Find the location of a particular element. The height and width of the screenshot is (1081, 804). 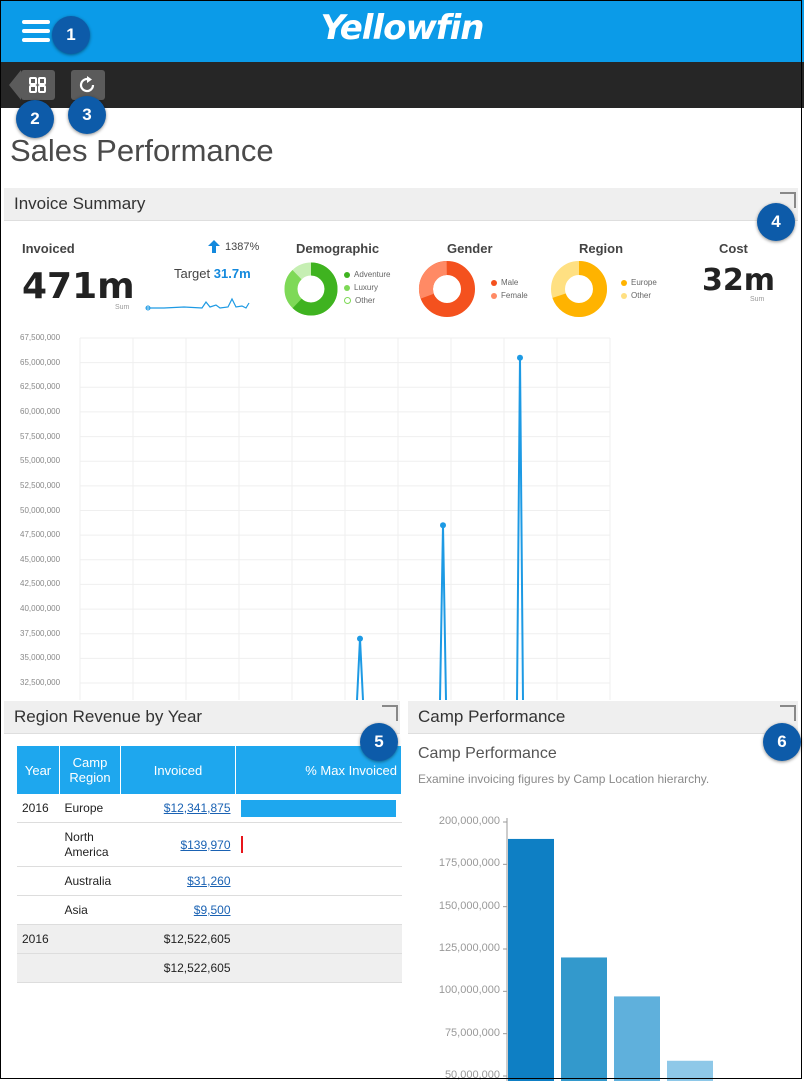

callout-badge-6: 6 is located at coordinates (782, 742).